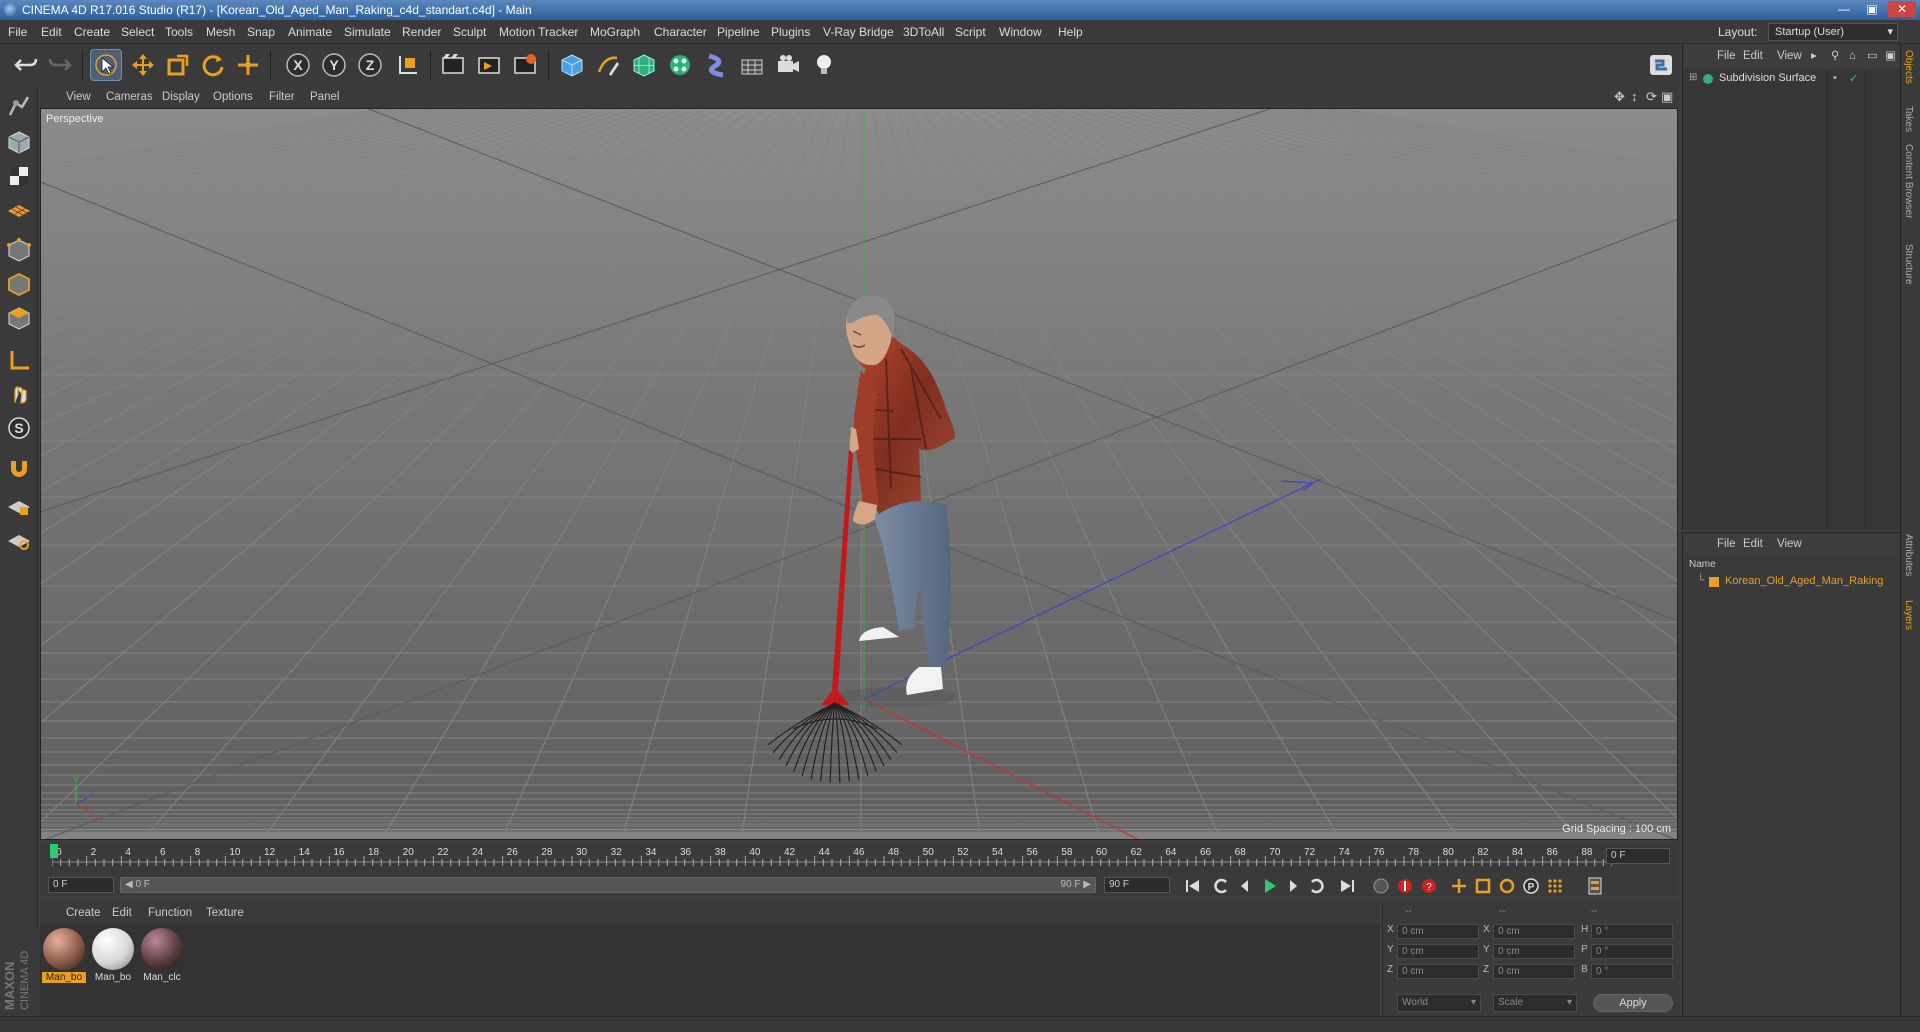 Image resolution: width=1920 pixels, height=1032 pixels. What do you see at coordinates (310, 32) in the screenshot?
I see `menu-animate: Animate` at bounding box center [310, 32].